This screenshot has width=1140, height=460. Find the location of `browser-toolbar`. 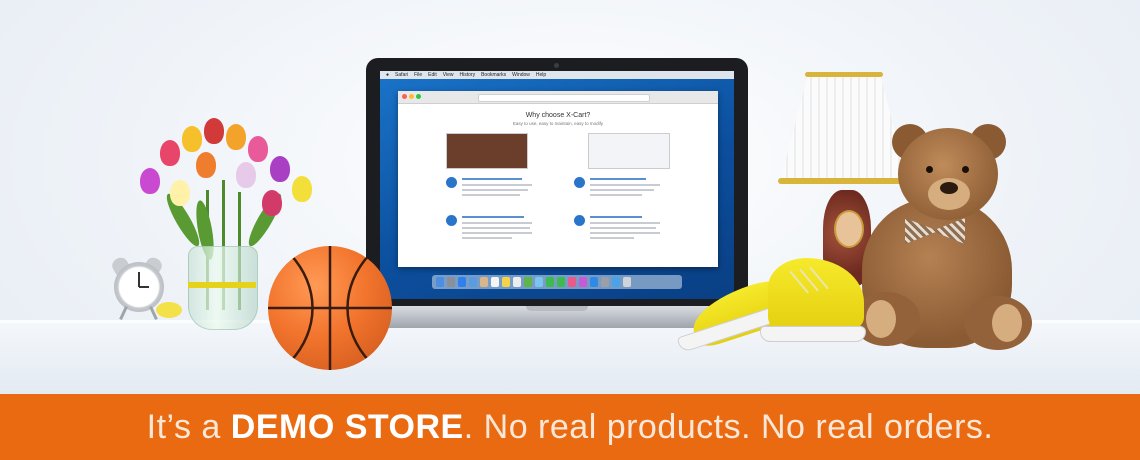

browser-toolbar is located at coordinates (558, 97).